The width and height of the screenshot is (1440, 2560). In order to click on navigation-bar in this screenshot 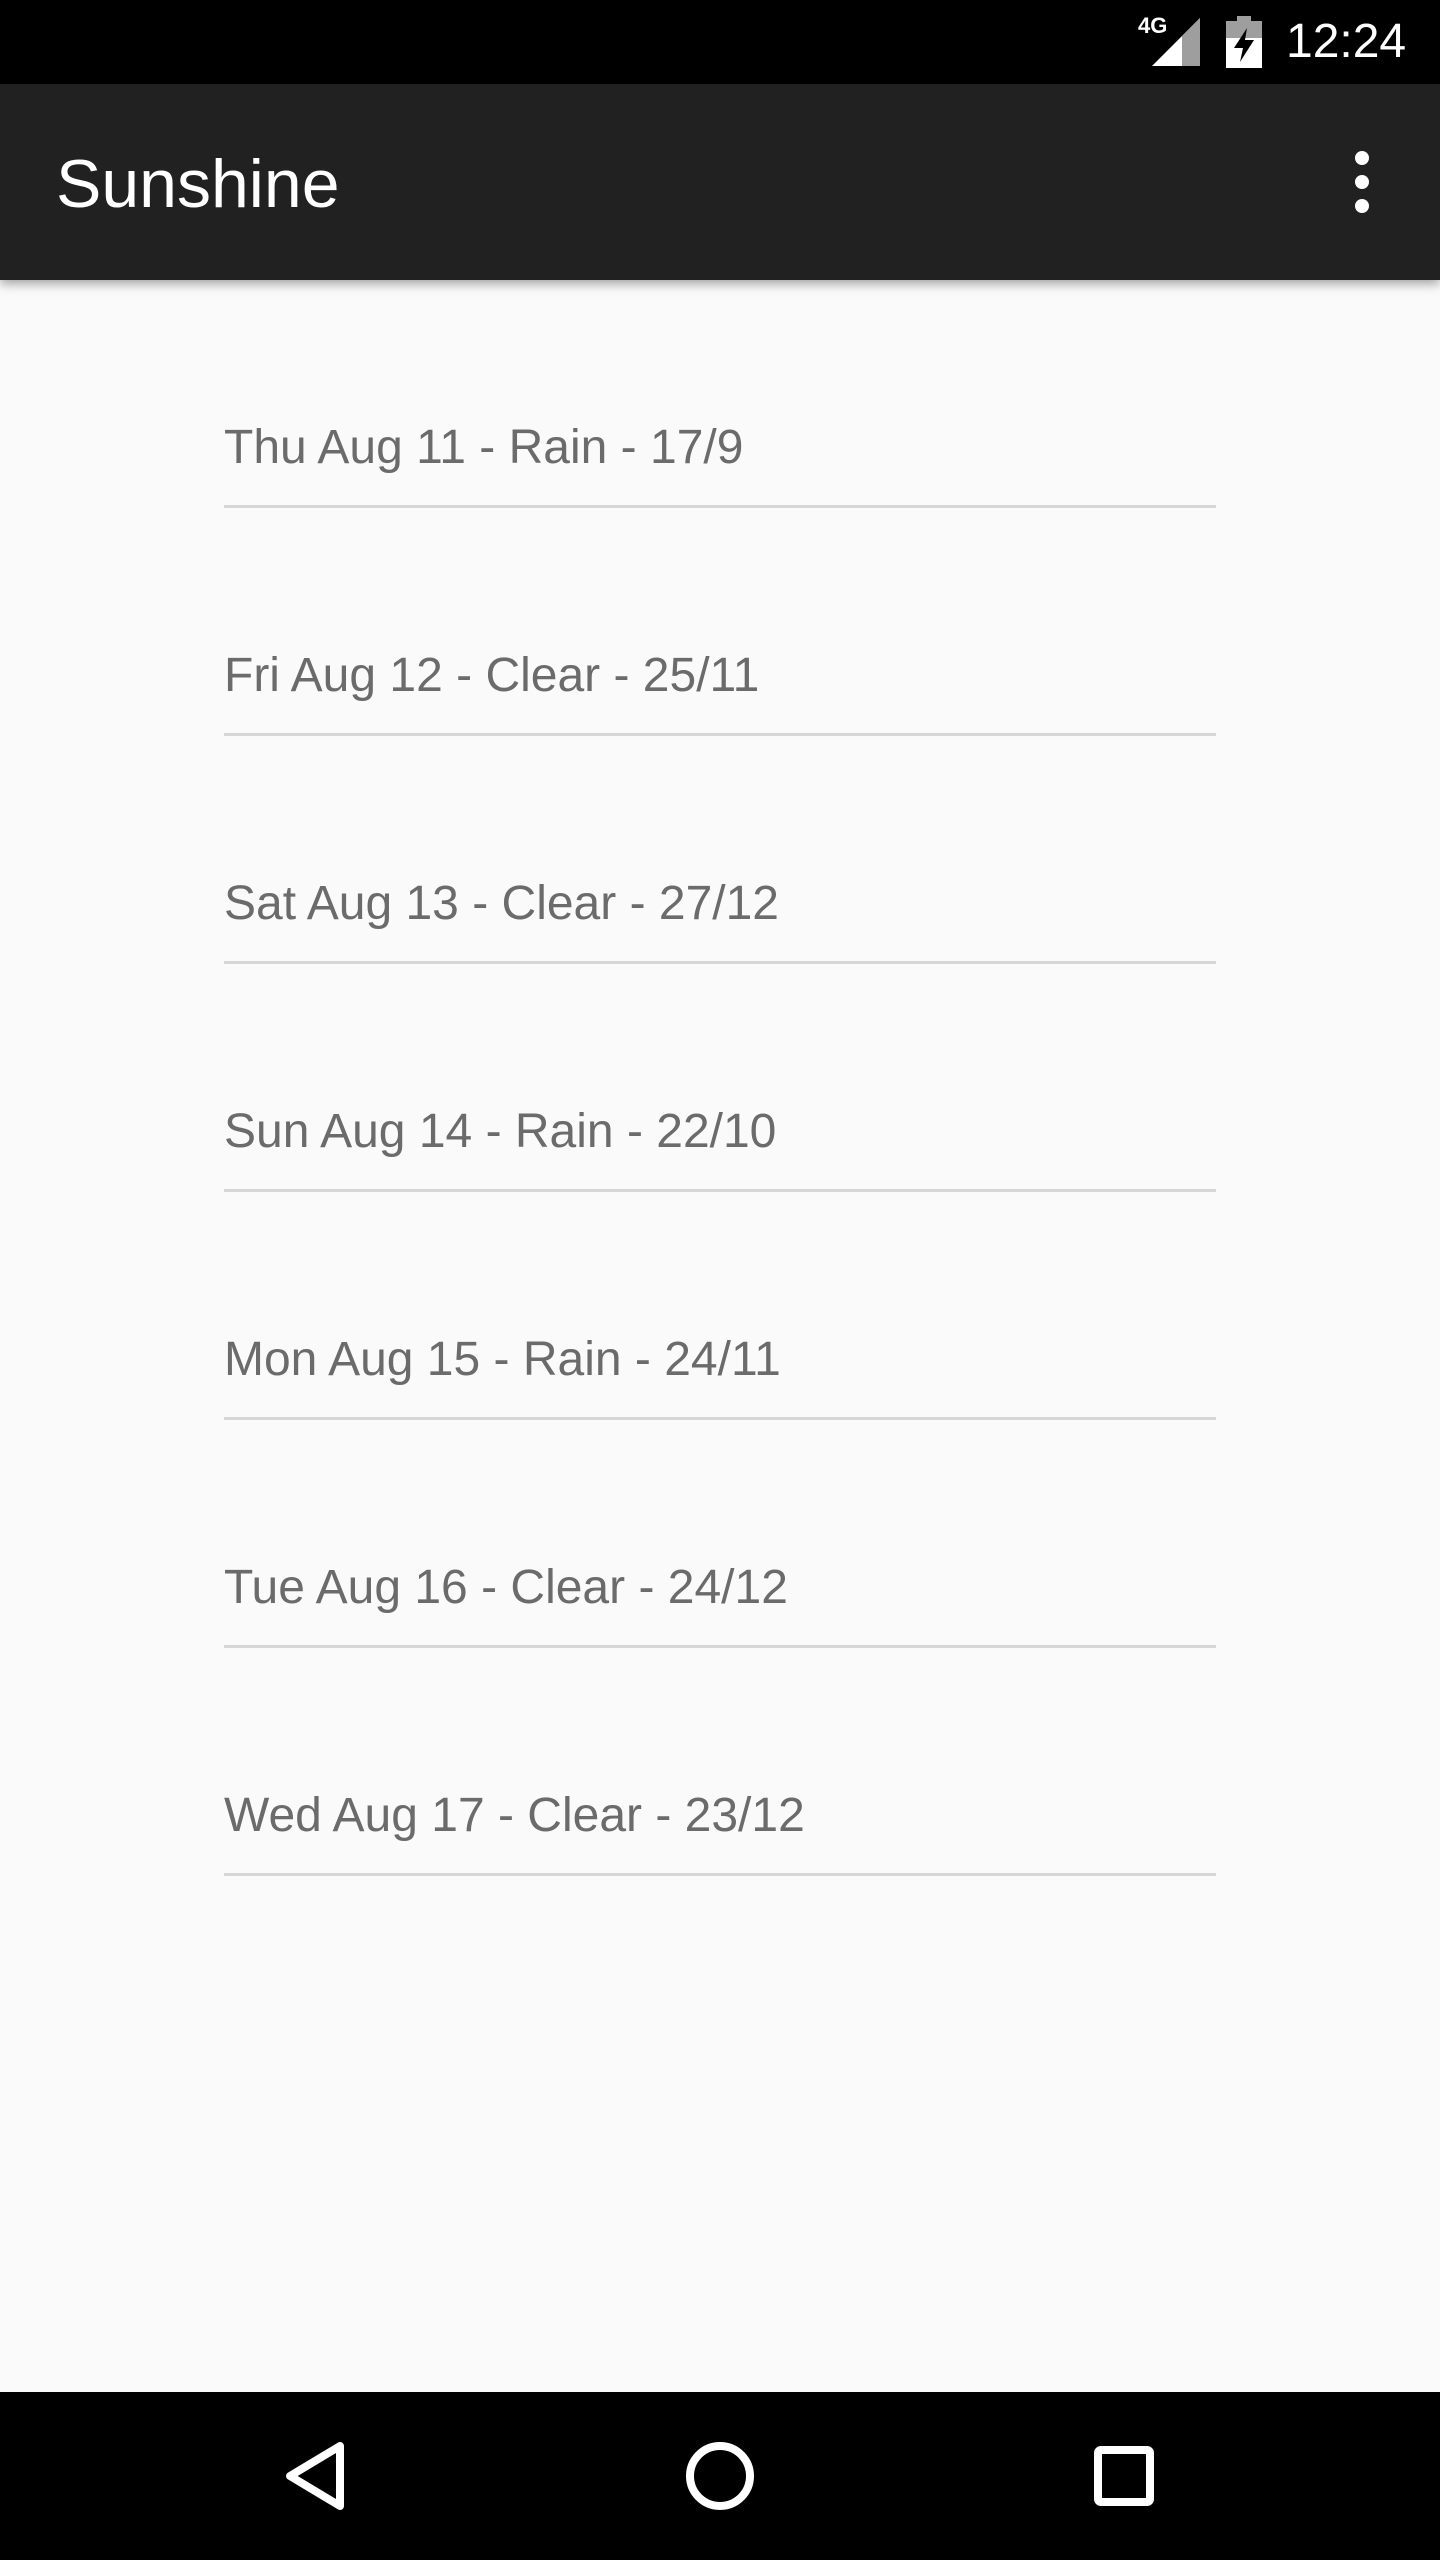, I will do `click(720, 2476)`.